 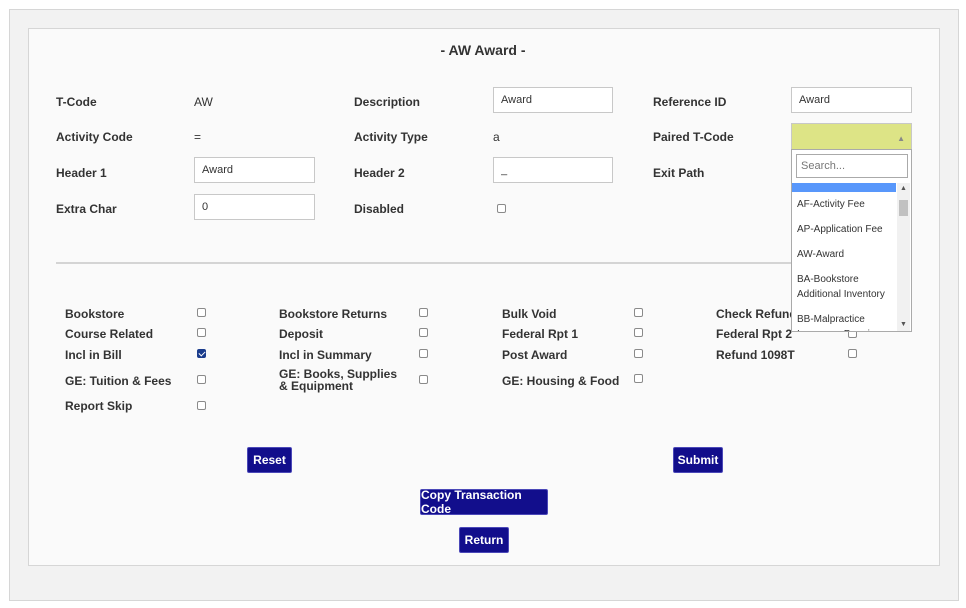 What do you see at coordinates (93, 355) in the screenshot?
I see `incl-in-bill-label: Incl in Bill` at bounding box center [93, 355].